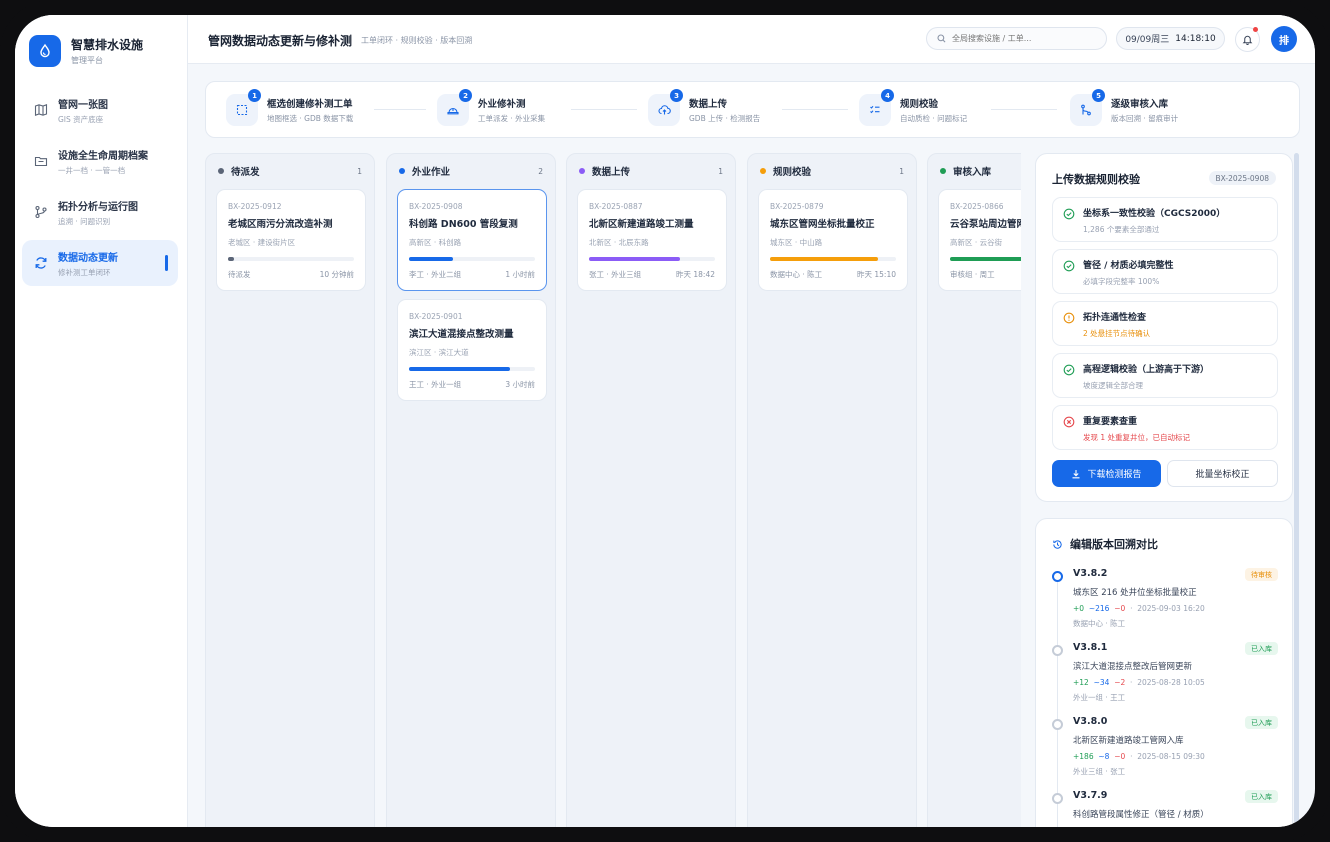  I want to click on check-title: 拓扑连通性检查, so click(1115, 318).